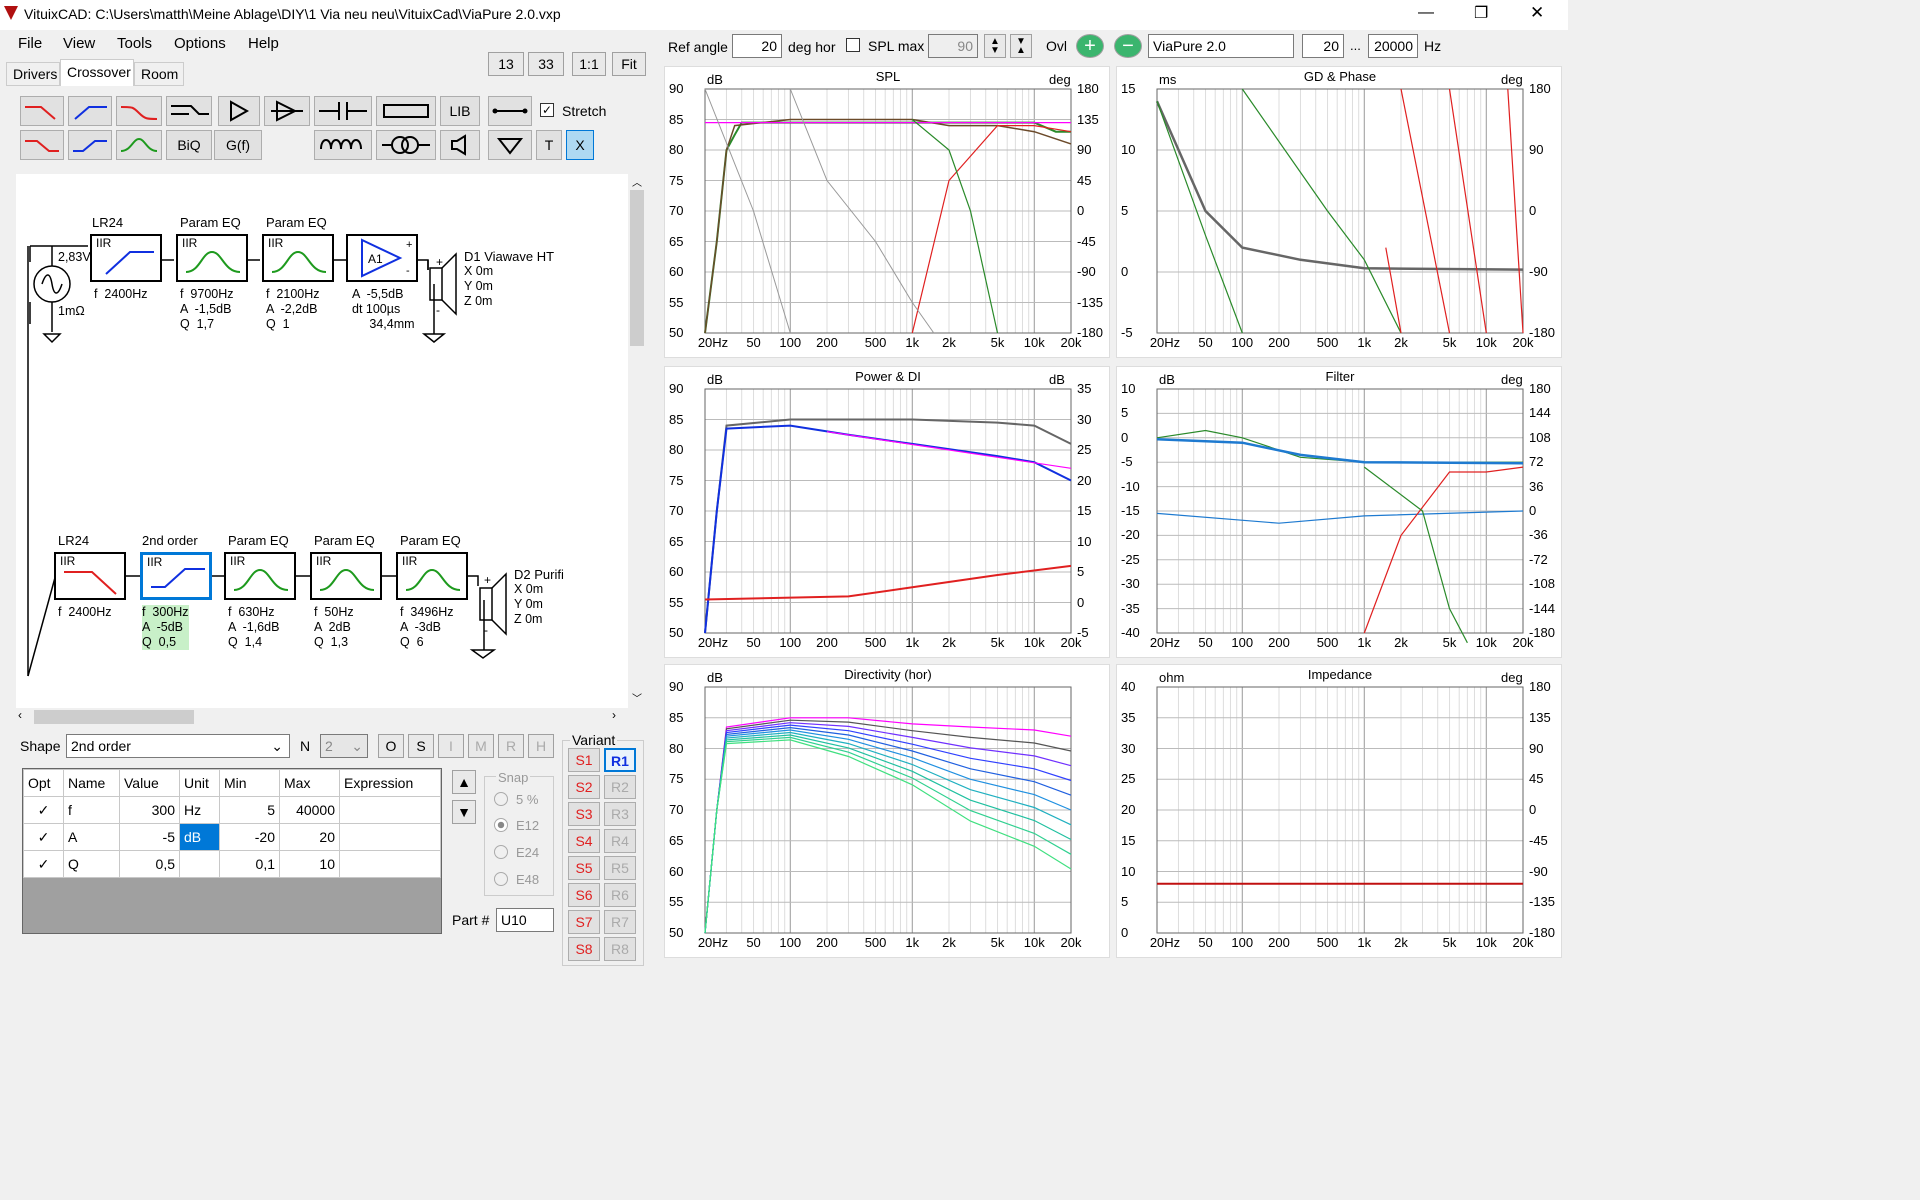 The height and width of the screenshot is (1200, 1920). What do you see at coordinates (527, 799) in the screenshot?
I see `snap-5pct-radio: 5 %` at bounding box center [527, 799].